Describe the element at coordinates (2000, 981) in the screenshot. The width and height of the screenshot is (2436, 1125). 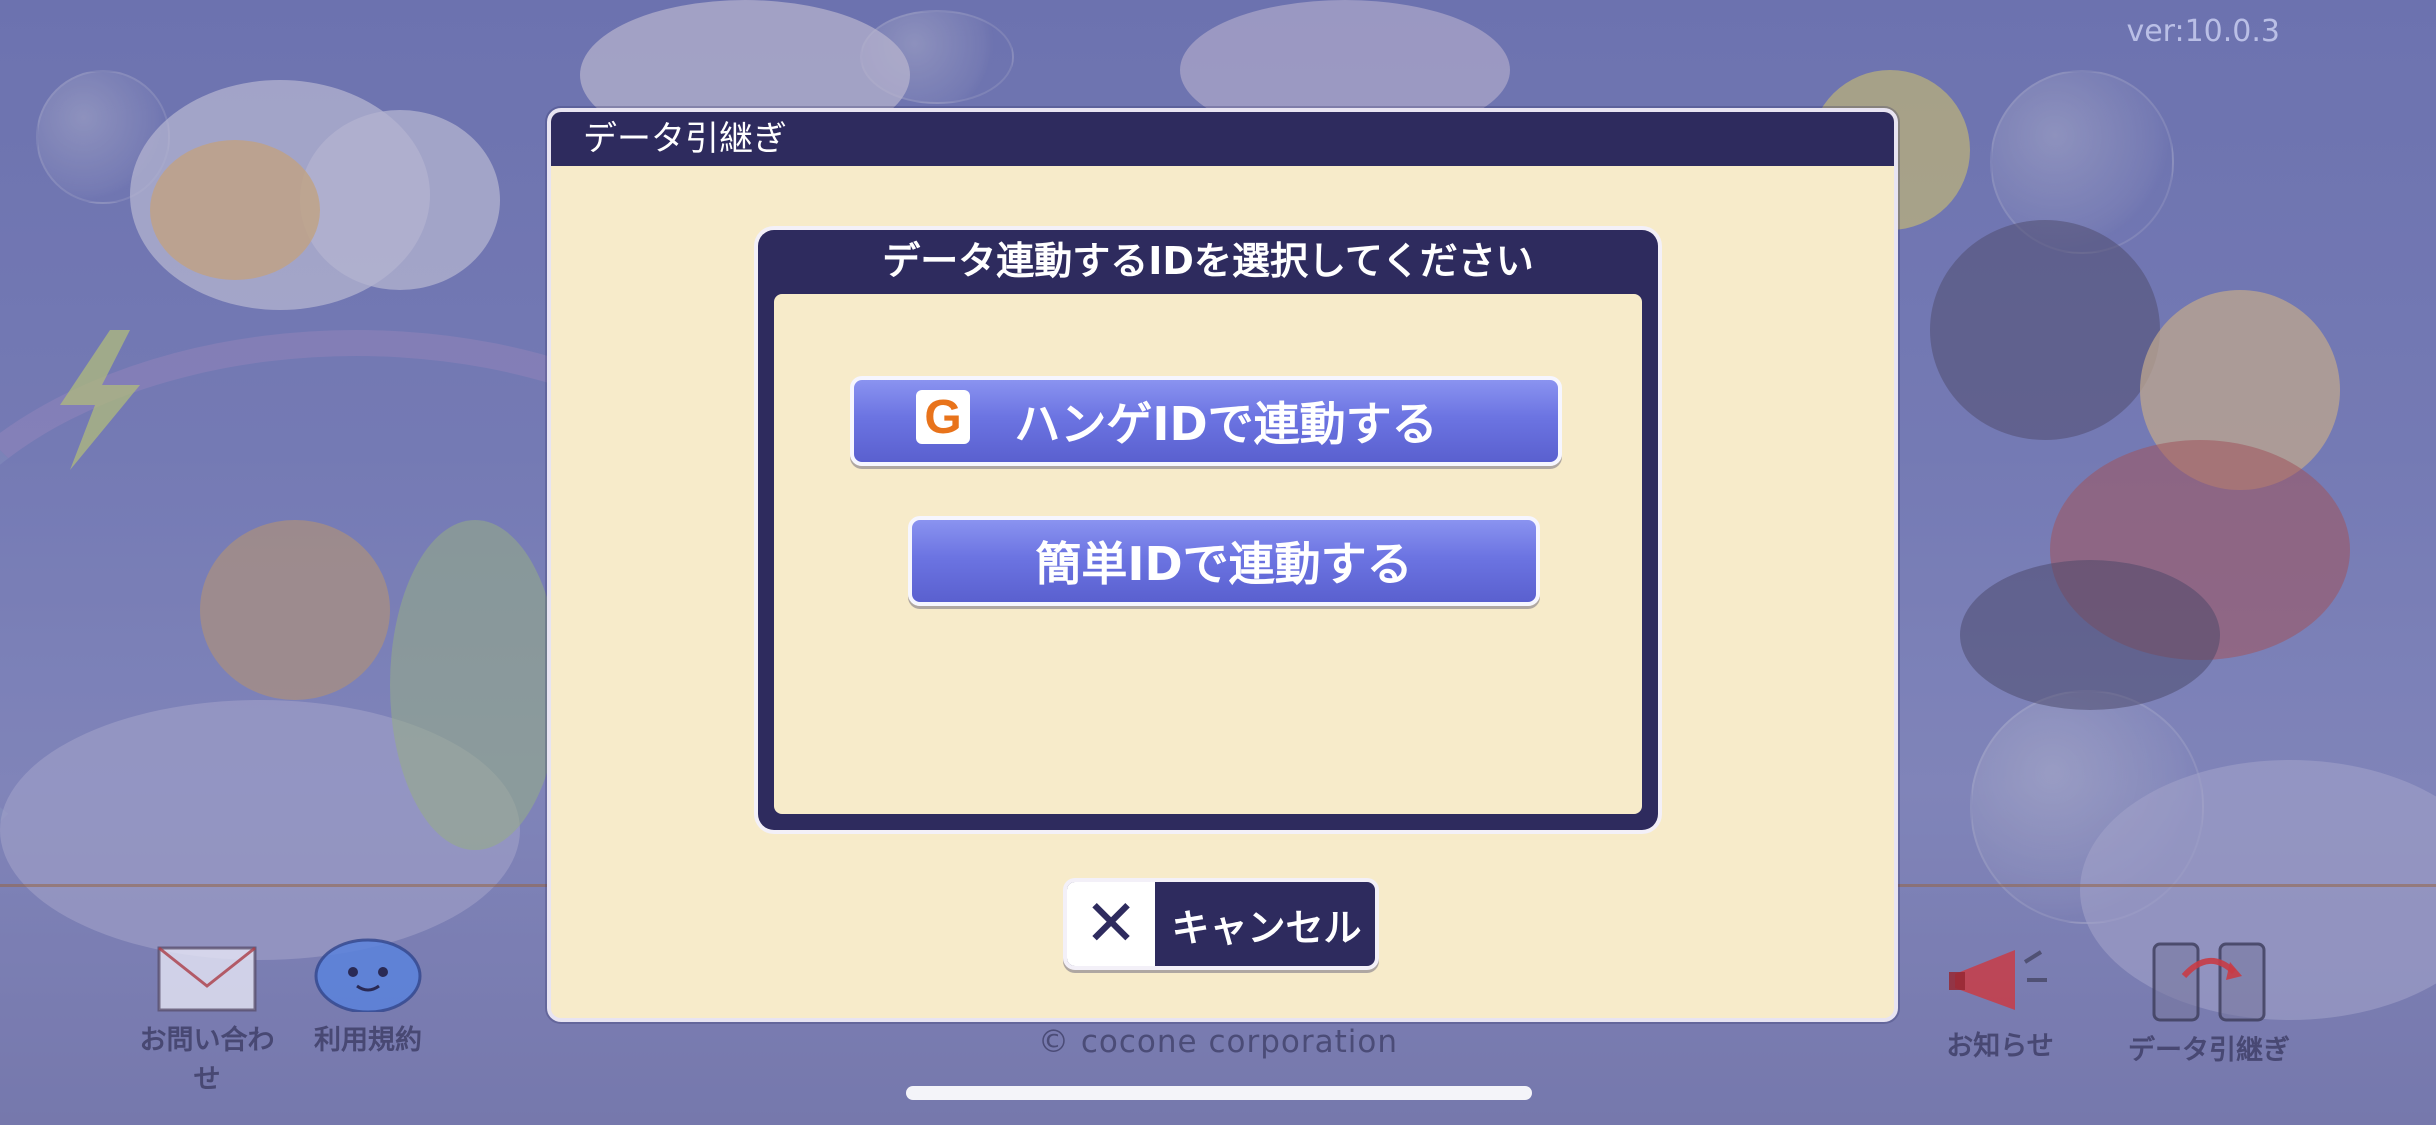
I see `megaphone-icon` at that location.